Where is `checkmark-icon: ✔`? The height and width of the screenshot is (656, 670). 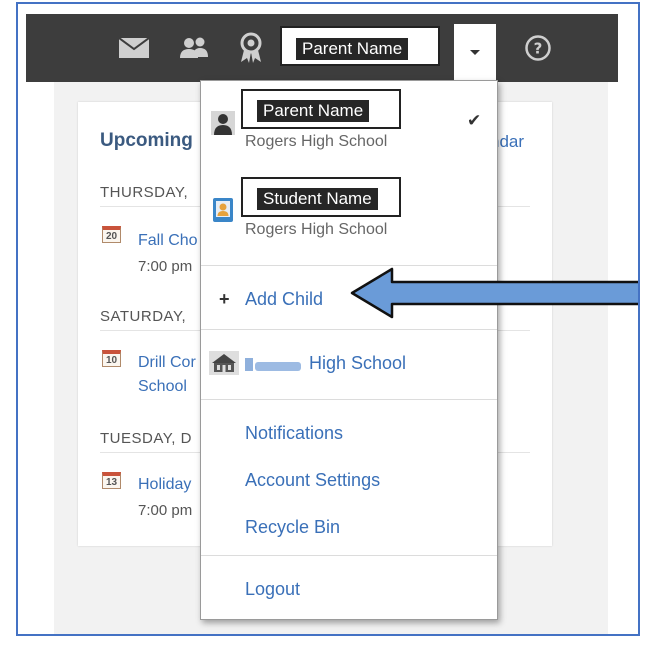 checkmark-icon: ✔ is located at coordinates (474, 120).